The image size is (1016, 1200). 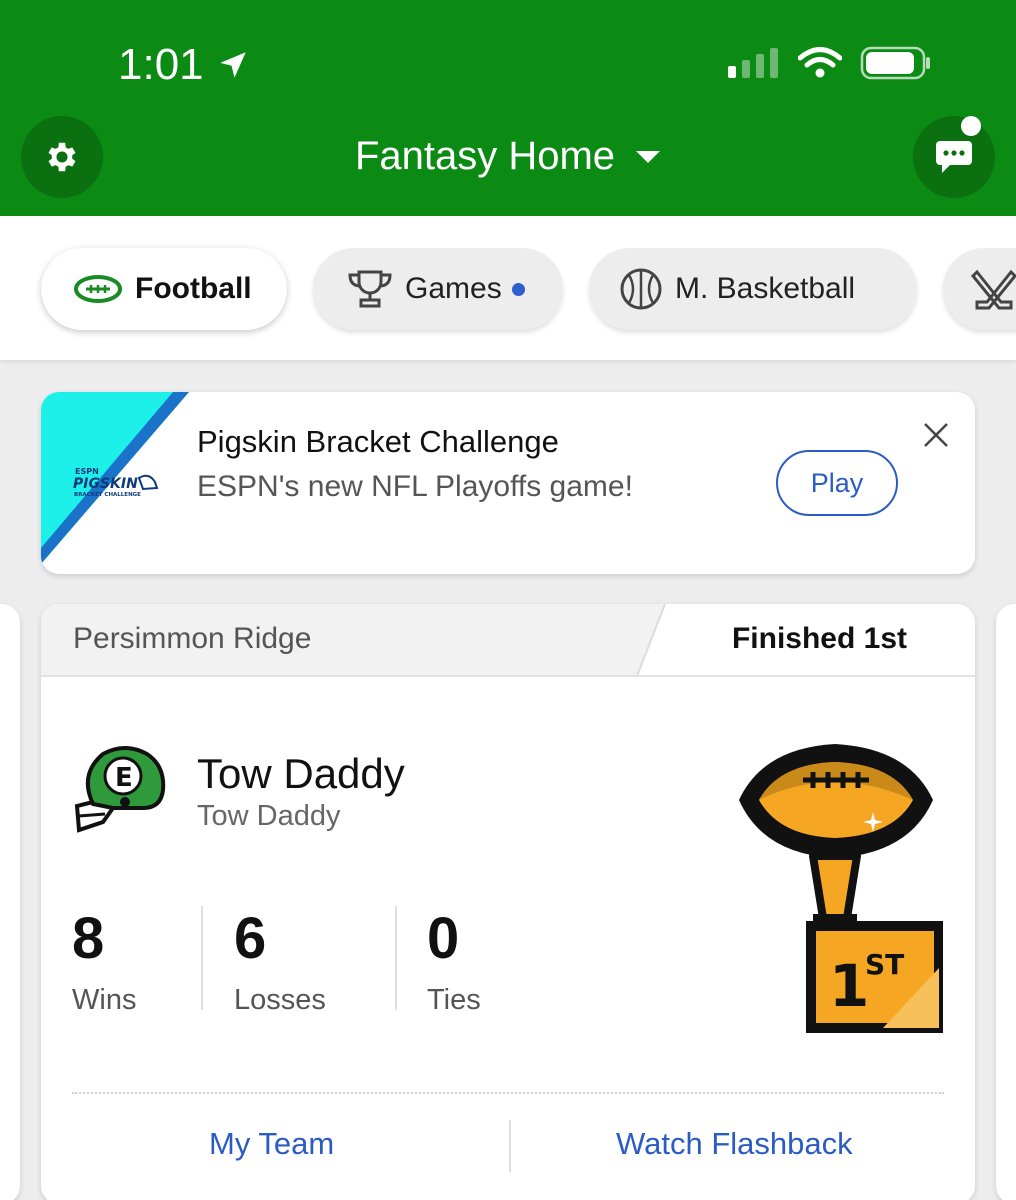 I want to click on cellular-signal-icon, so click(x=753, y=63).